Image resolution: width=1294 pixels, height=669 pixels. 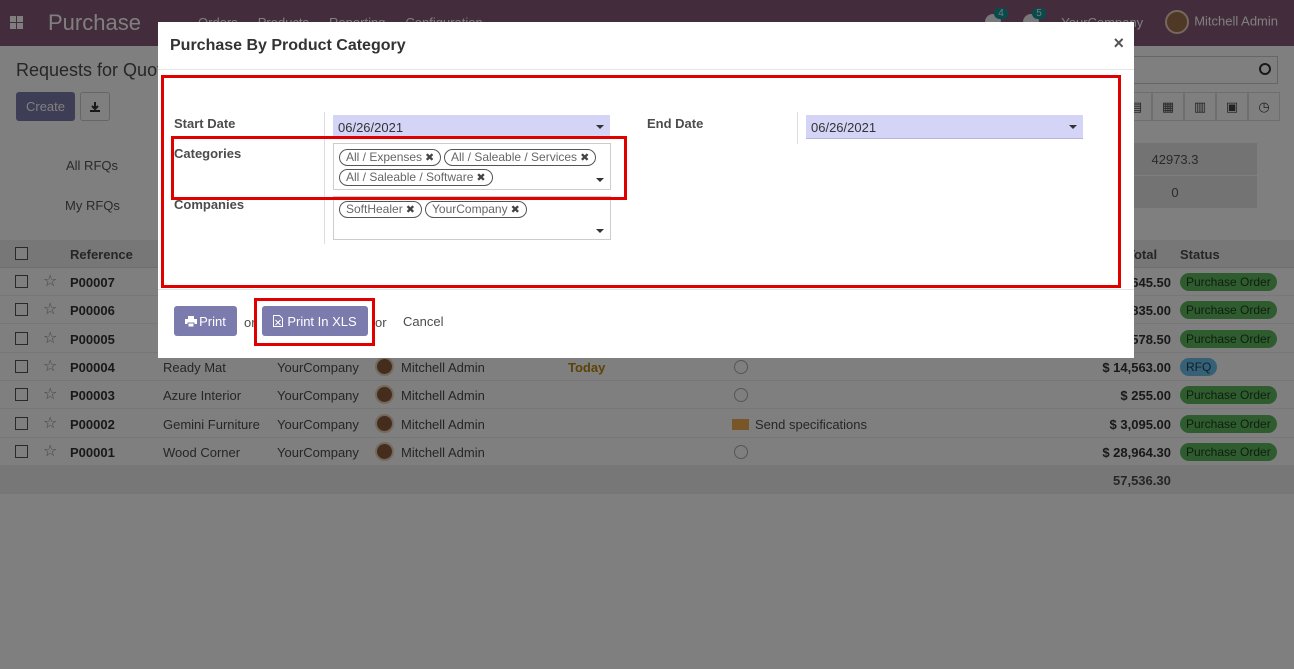 I want to click on highlight-frame-categories, so click(x=399, y=168).